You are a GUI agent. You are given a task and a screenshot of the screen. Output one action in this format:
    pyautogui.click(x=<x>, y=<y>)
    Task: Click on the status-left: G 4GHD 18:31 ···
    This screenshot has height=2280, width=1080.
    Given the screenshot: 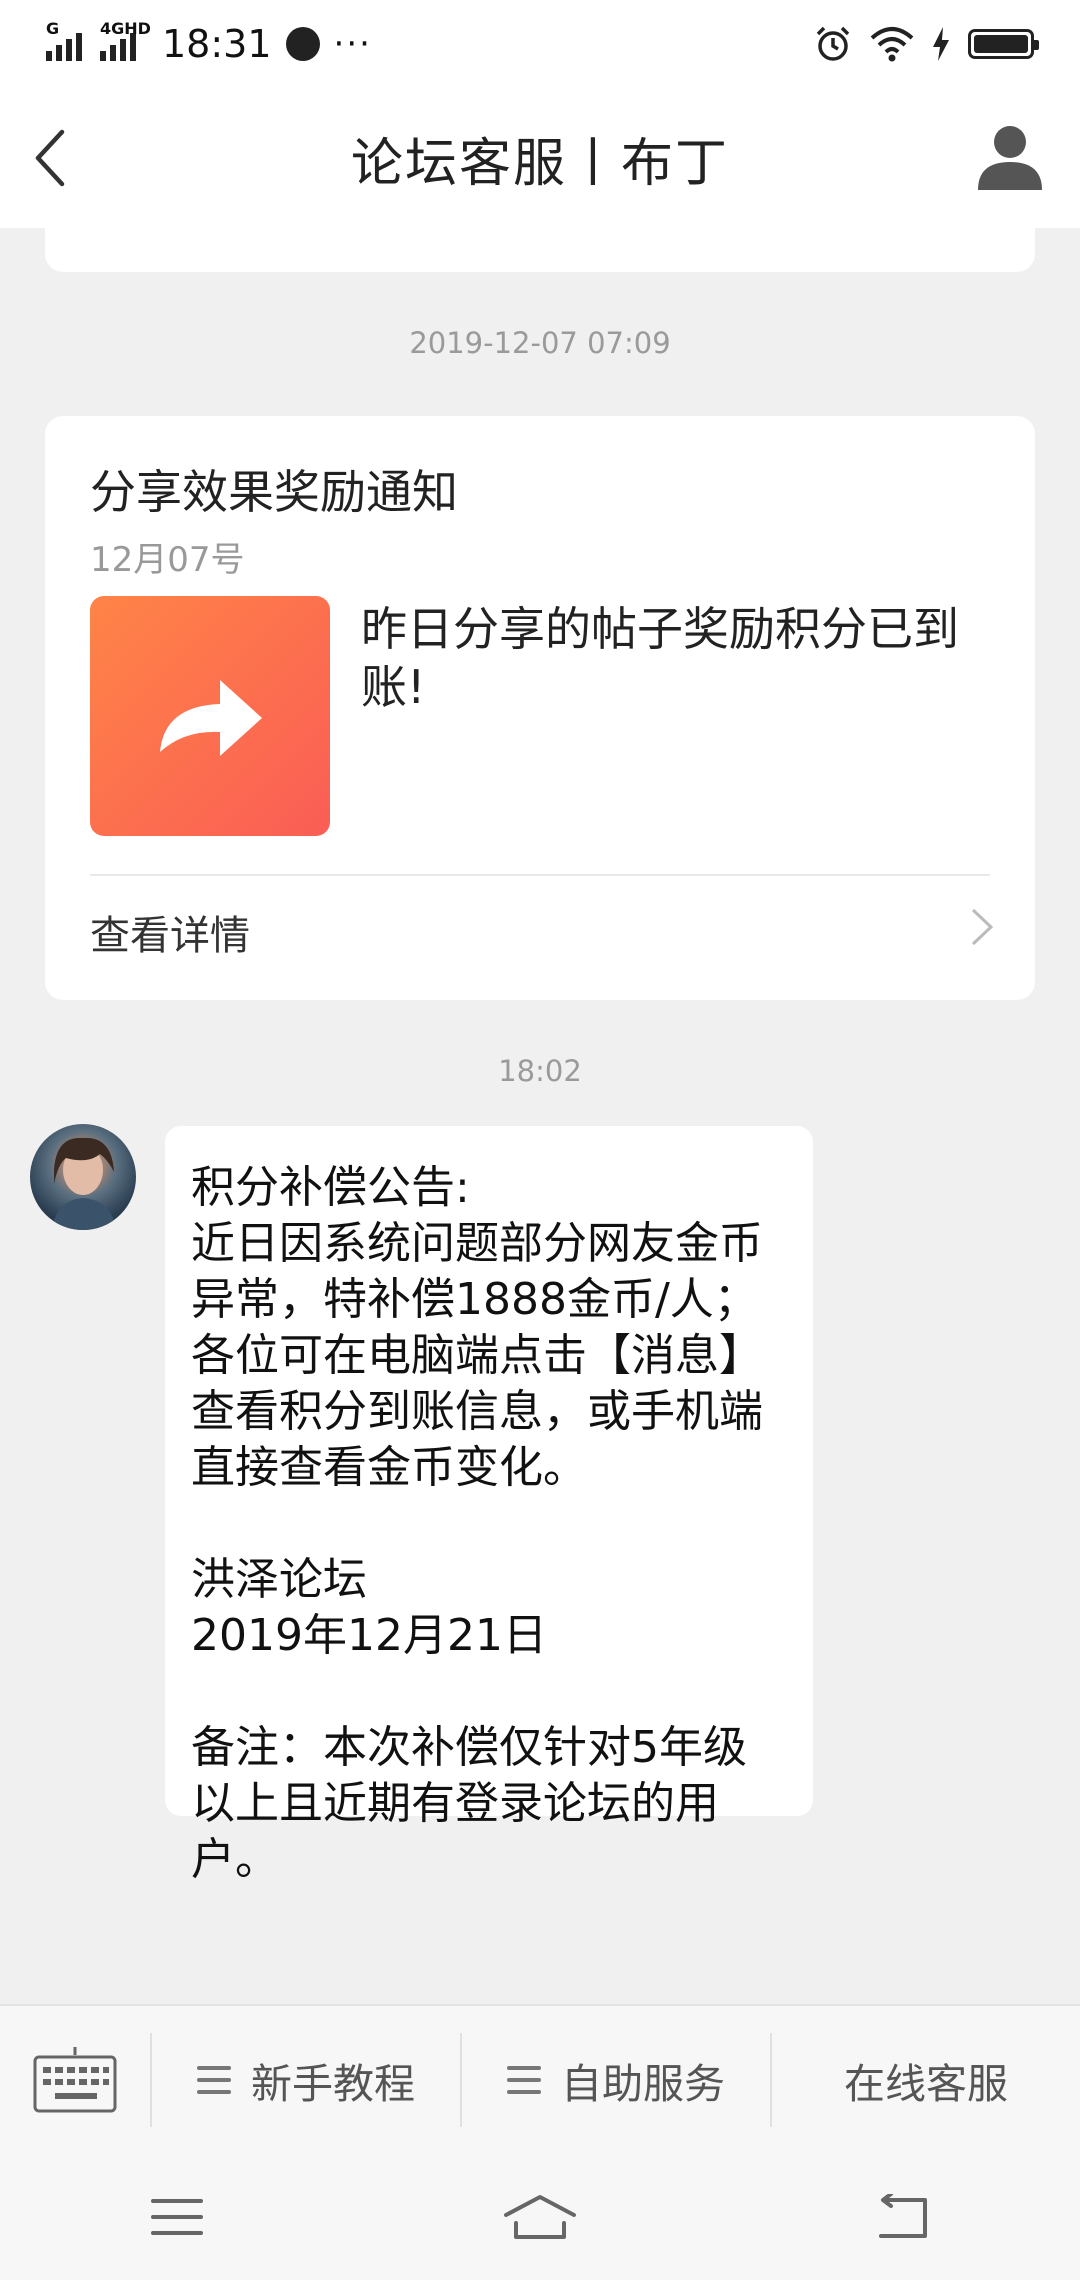 What is the action you would take?
    pyautogui.click(x=209, y=42)
    